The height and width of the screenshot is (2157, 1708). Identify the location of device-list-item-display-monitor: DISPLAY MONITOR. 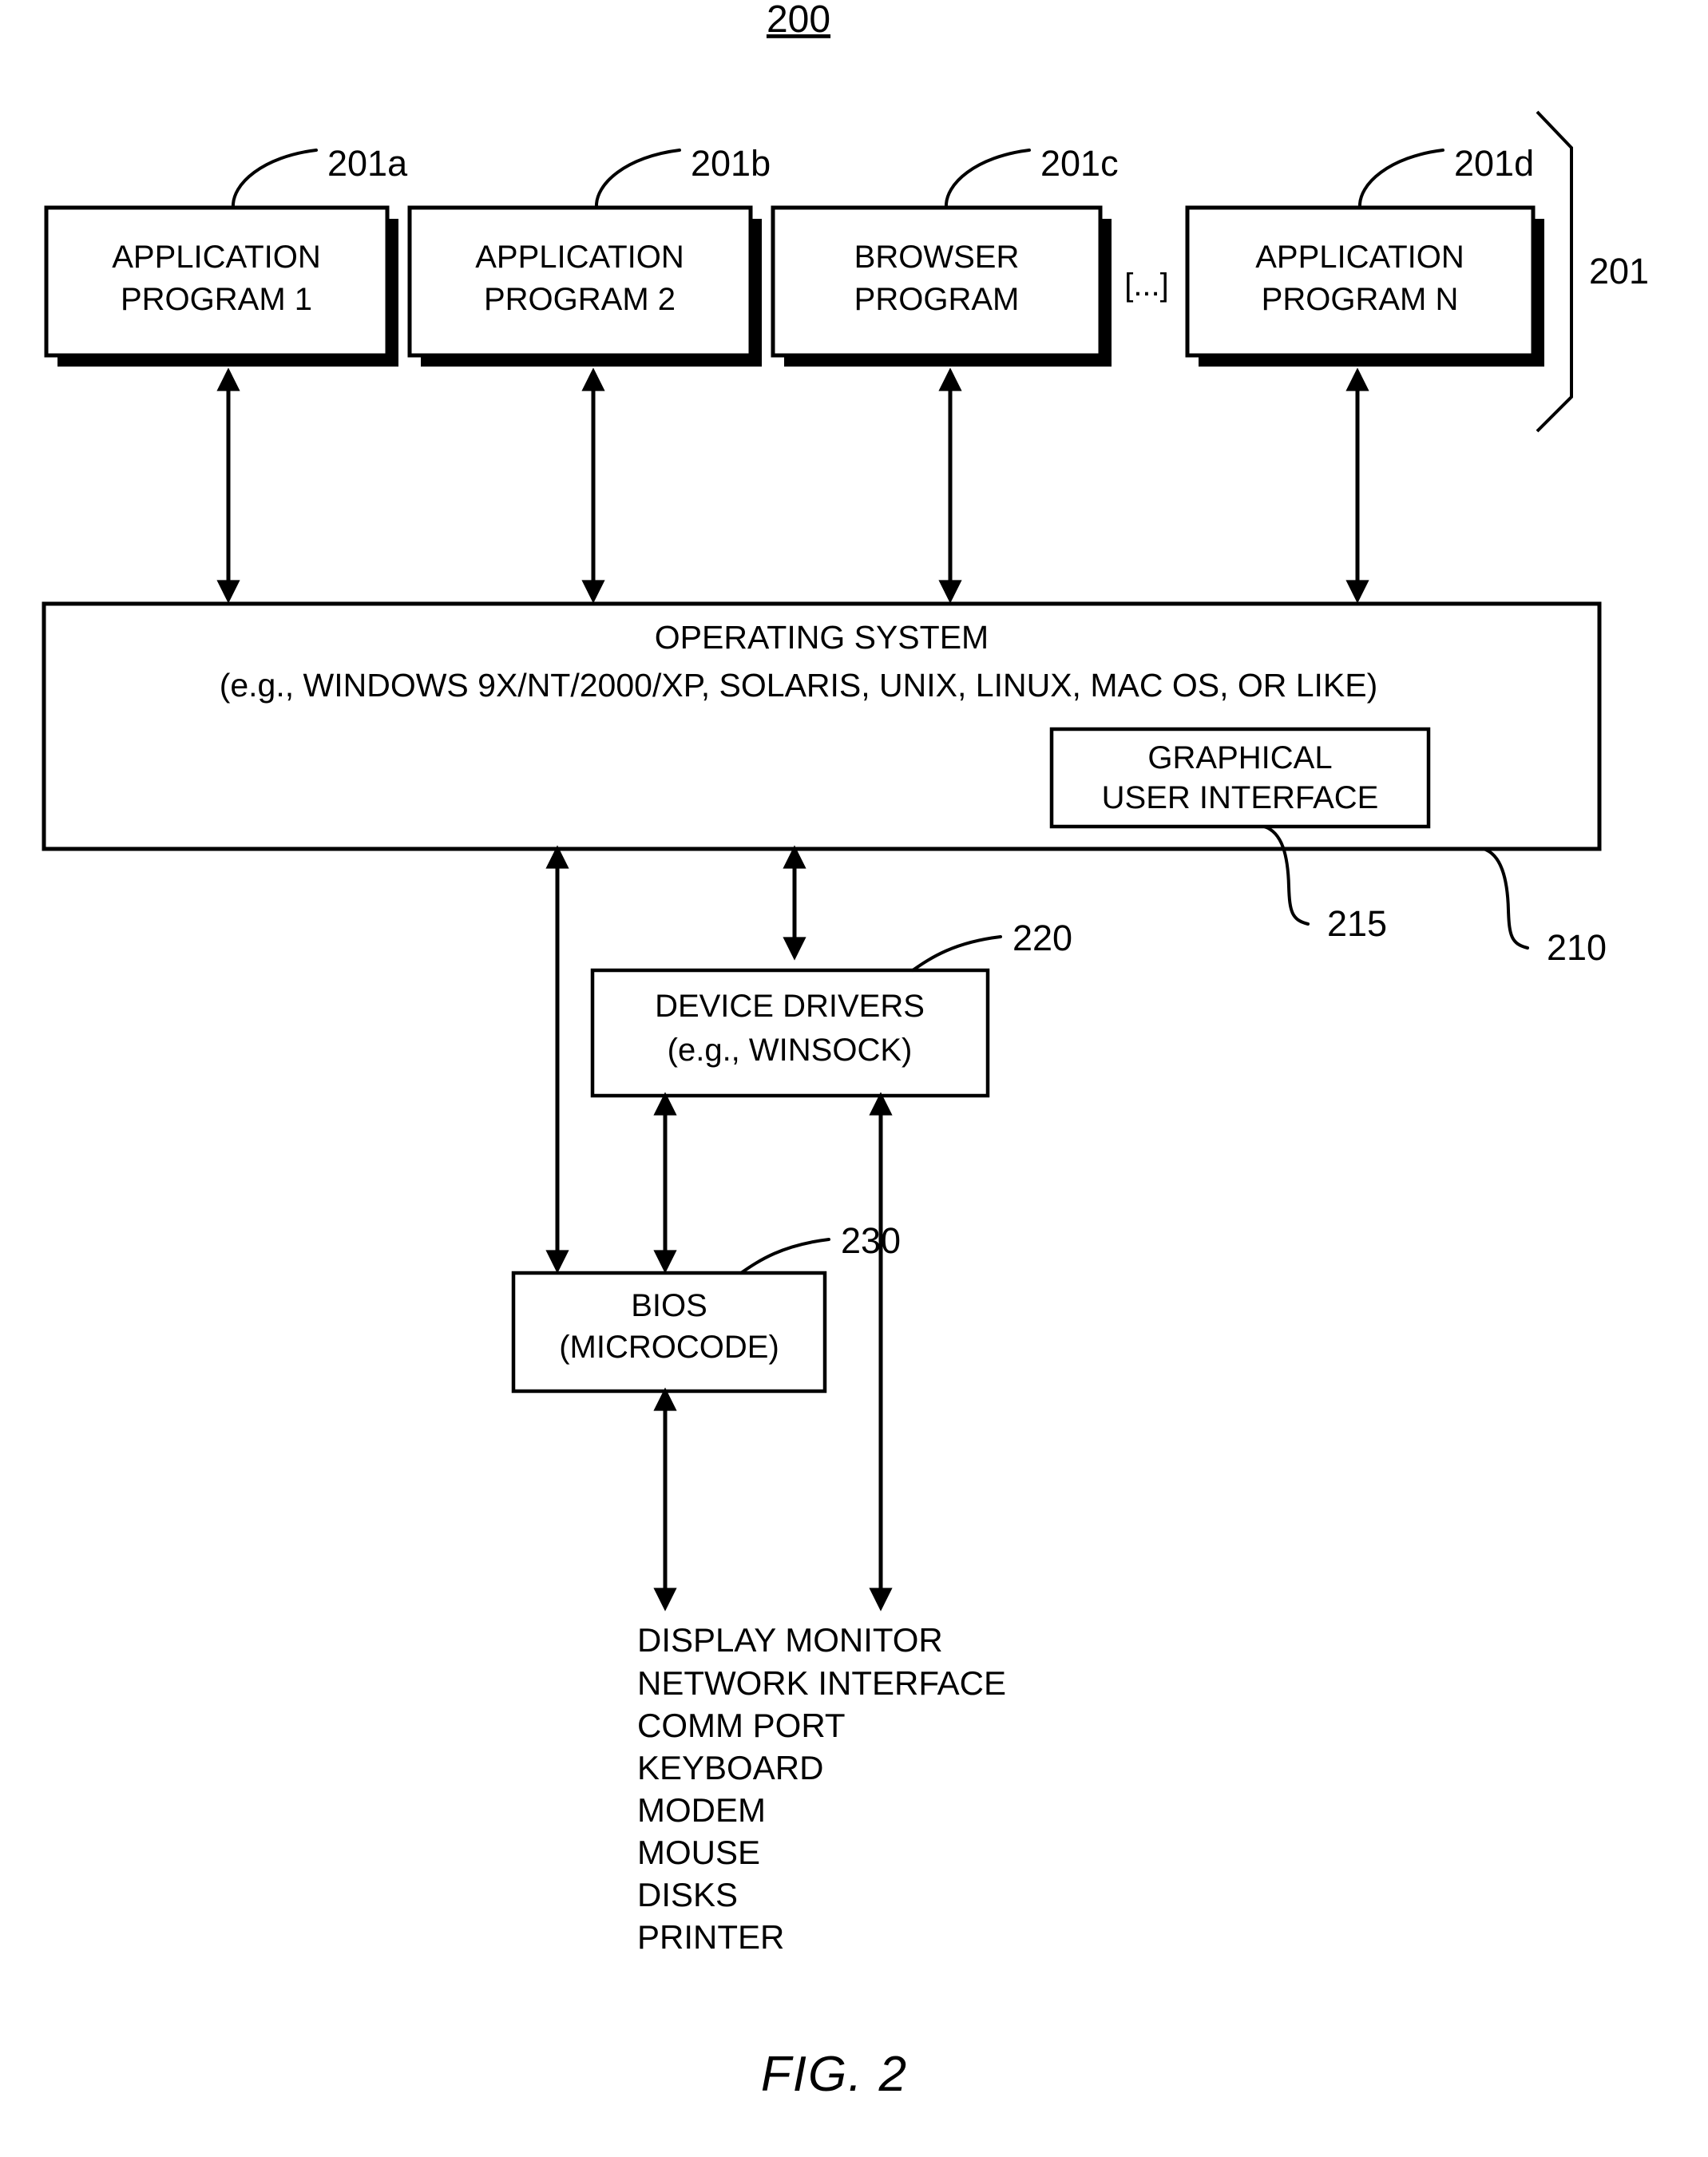
(790, 1640).